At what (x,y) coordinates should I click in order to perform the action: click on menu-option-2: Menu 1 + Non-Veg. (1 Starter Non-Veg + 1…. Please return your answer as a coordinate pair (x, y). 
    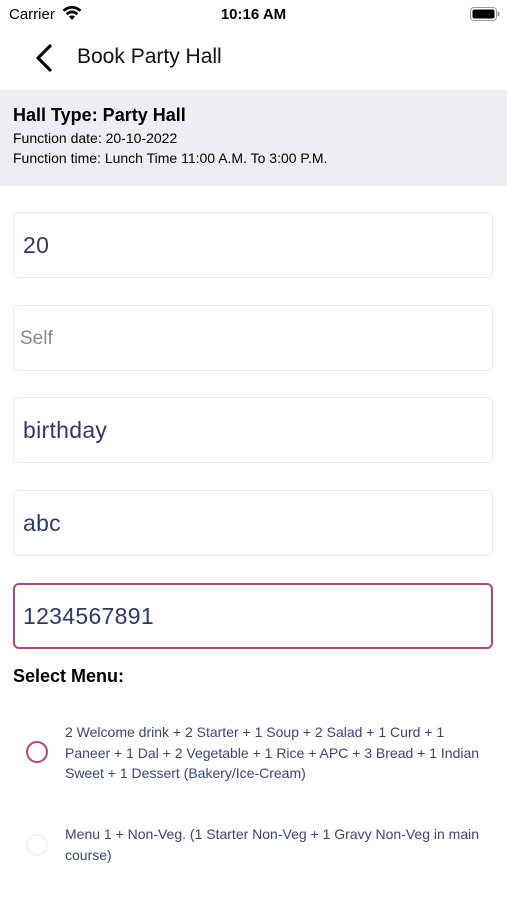
    Looking at the image, I should click on (253, 846).